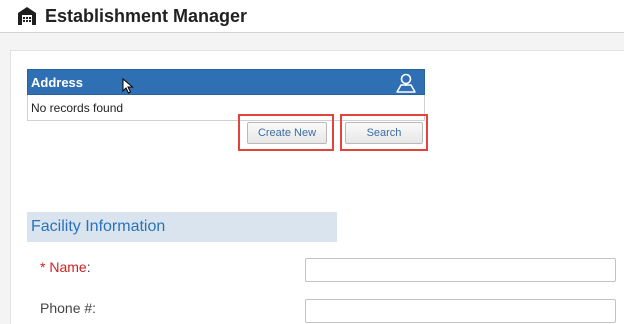  I want to click on search-button: Search, so click(384, 133).